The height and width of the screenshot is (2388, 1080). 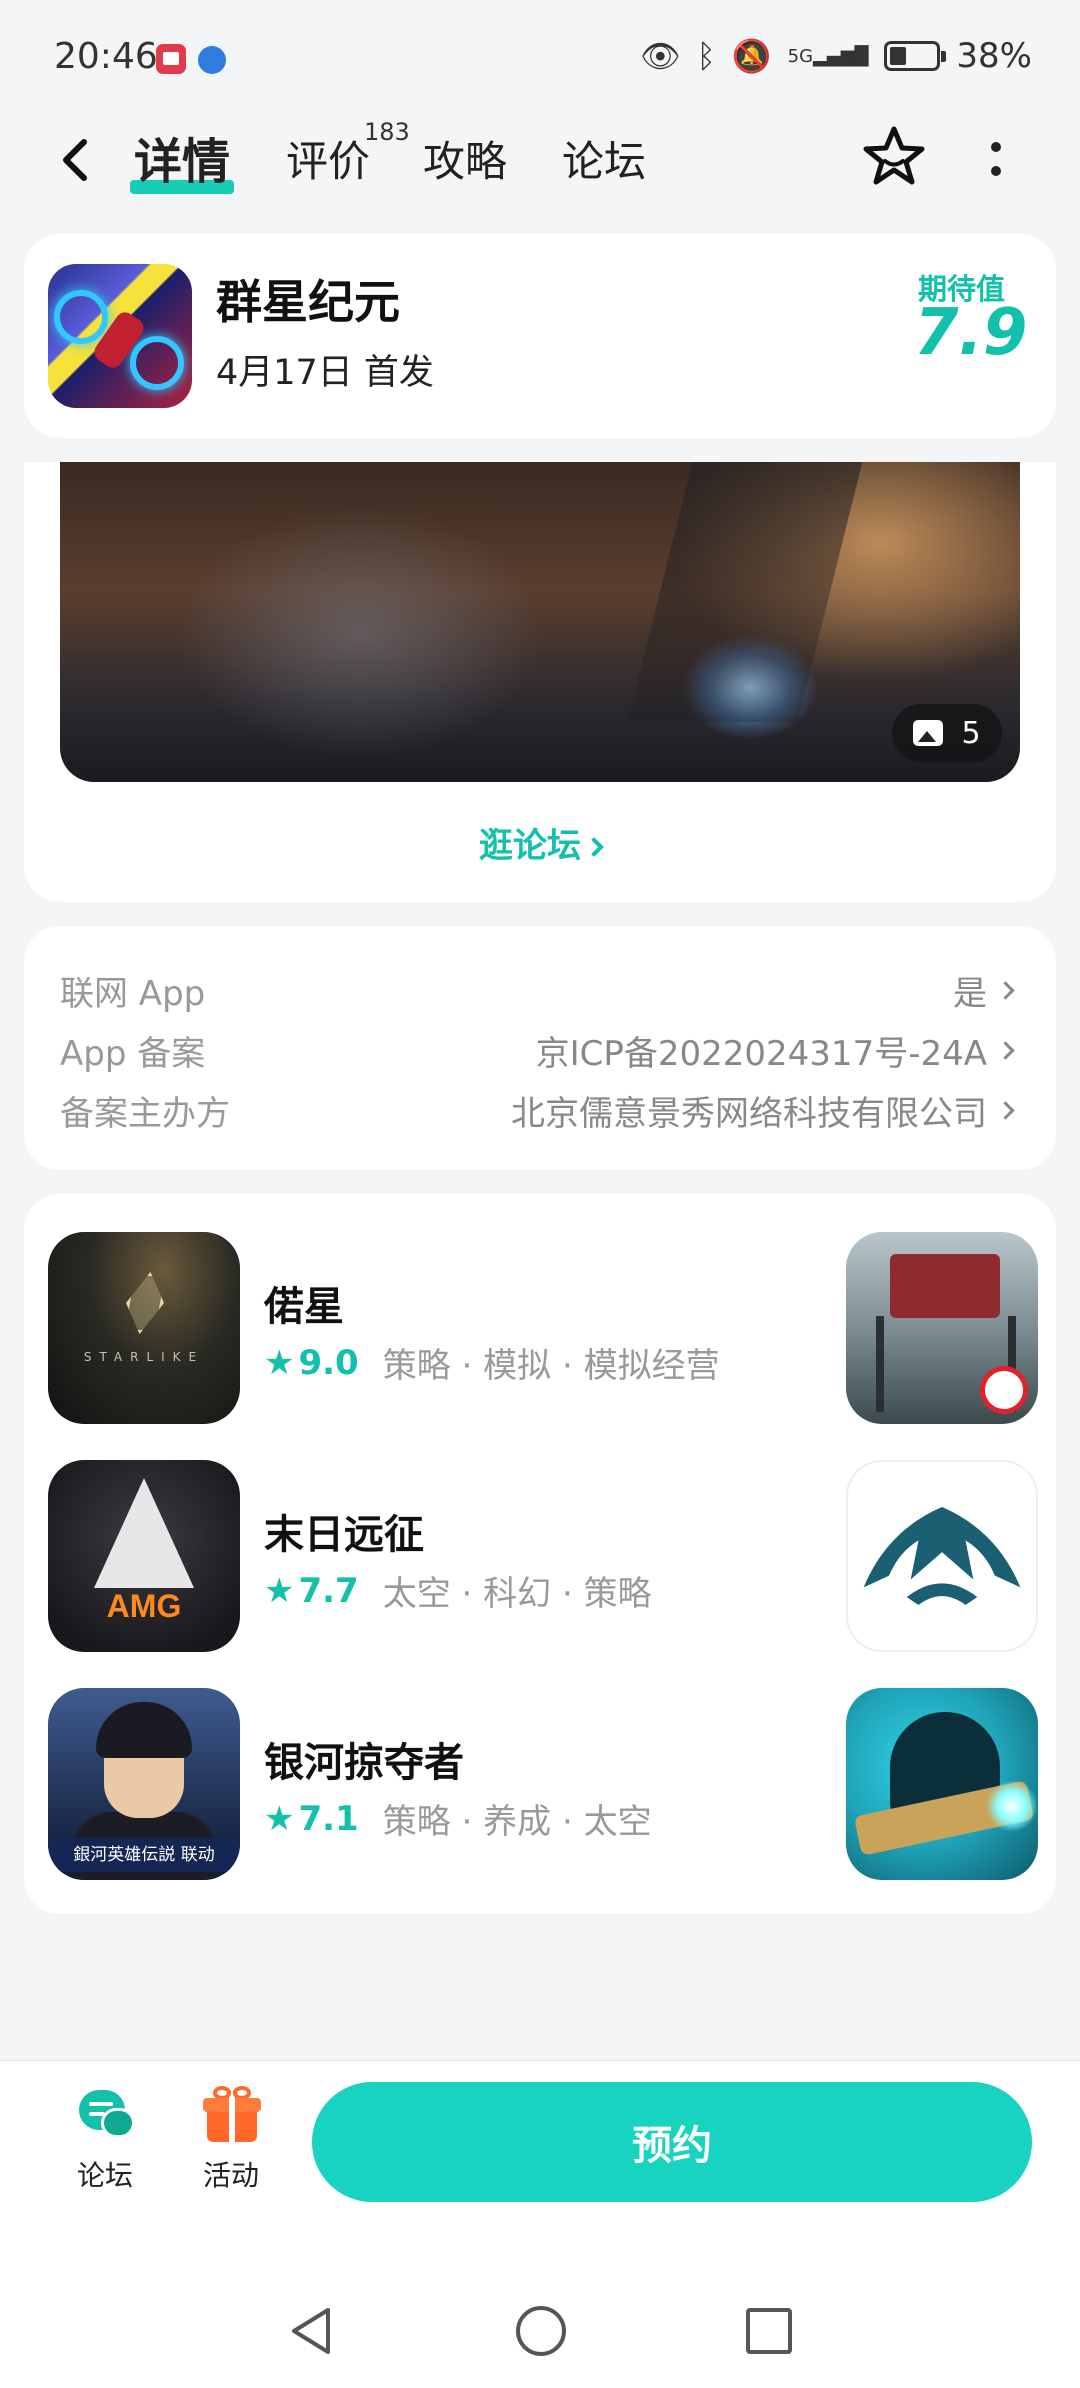 I want to click on battery-icon, so click(x=915, y=56).